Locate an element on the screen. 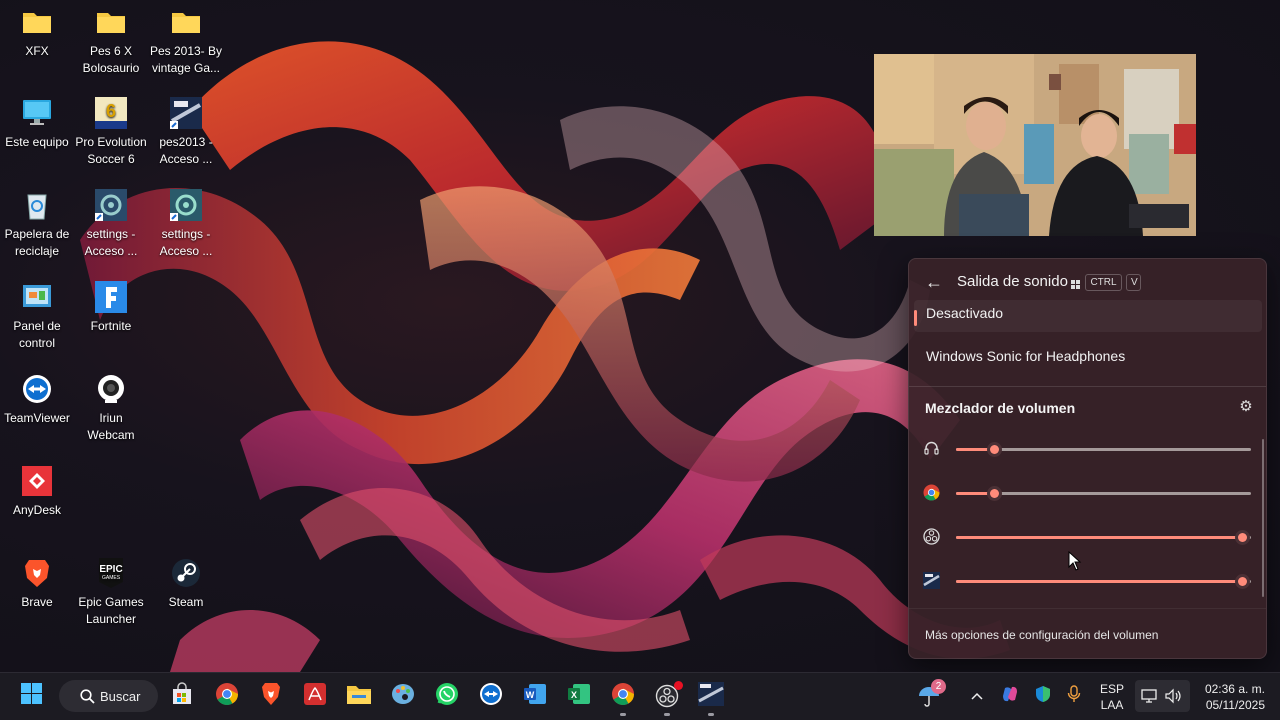 Image resolution: width=1280 pixels, height=720 pixels. tray-microphone is located at coordinates (1074, 696).